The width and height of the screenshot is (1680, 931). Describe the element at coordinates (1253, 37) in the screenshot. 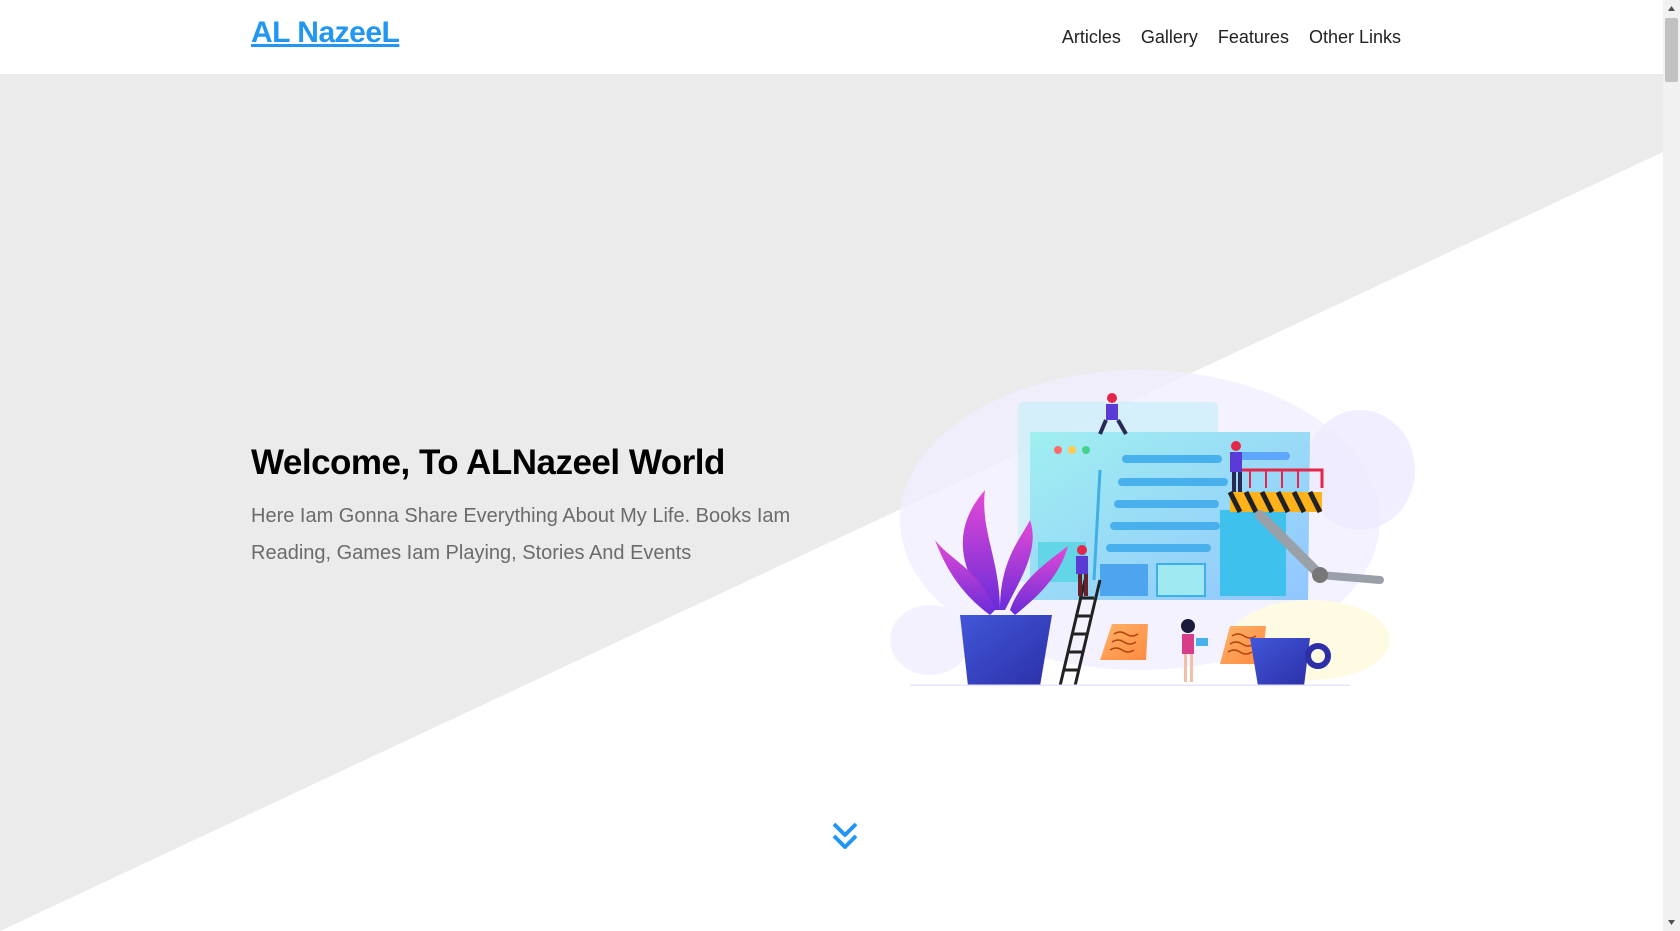

I see `nav-link-features: Features` at that location.